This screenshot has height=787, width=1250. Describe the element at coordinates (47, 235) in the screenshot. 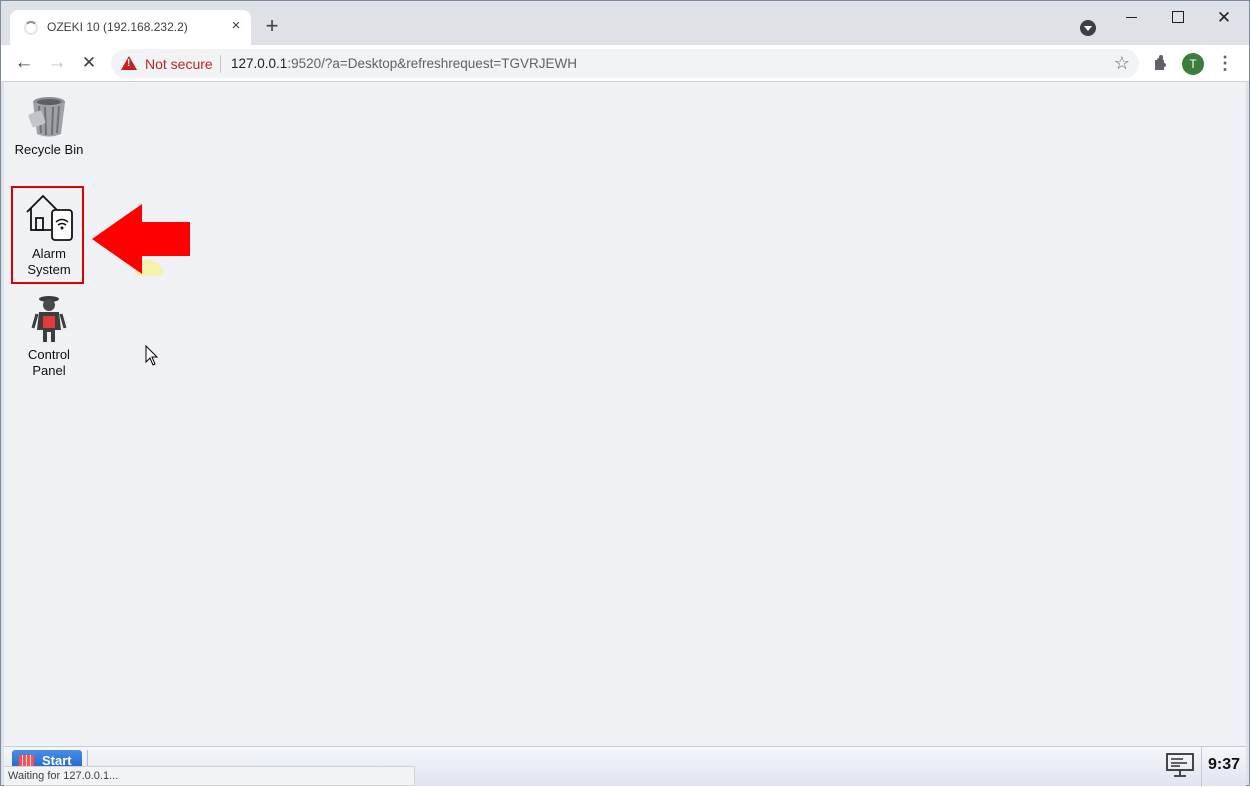

I see `alarm-system-highlight-box` at that location.